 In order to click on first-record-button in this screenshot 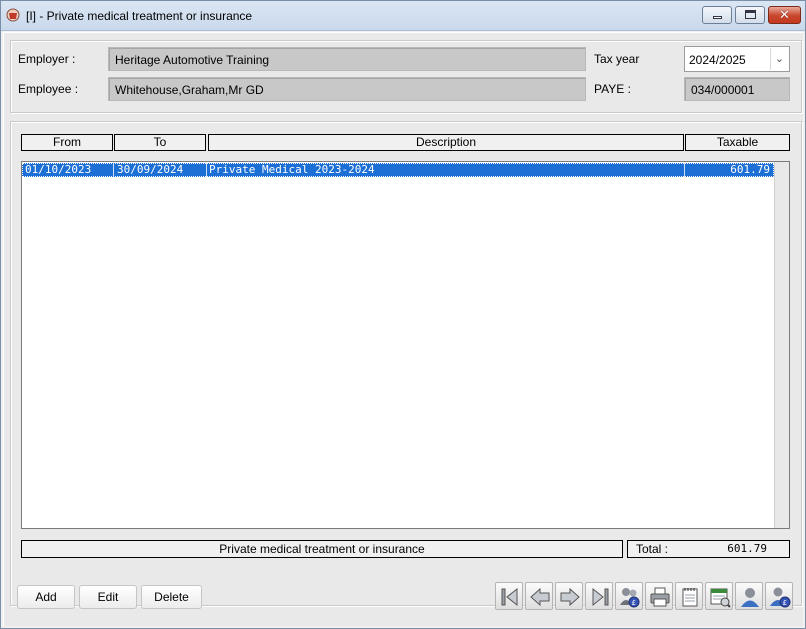, I will do `click(509, 596)`.